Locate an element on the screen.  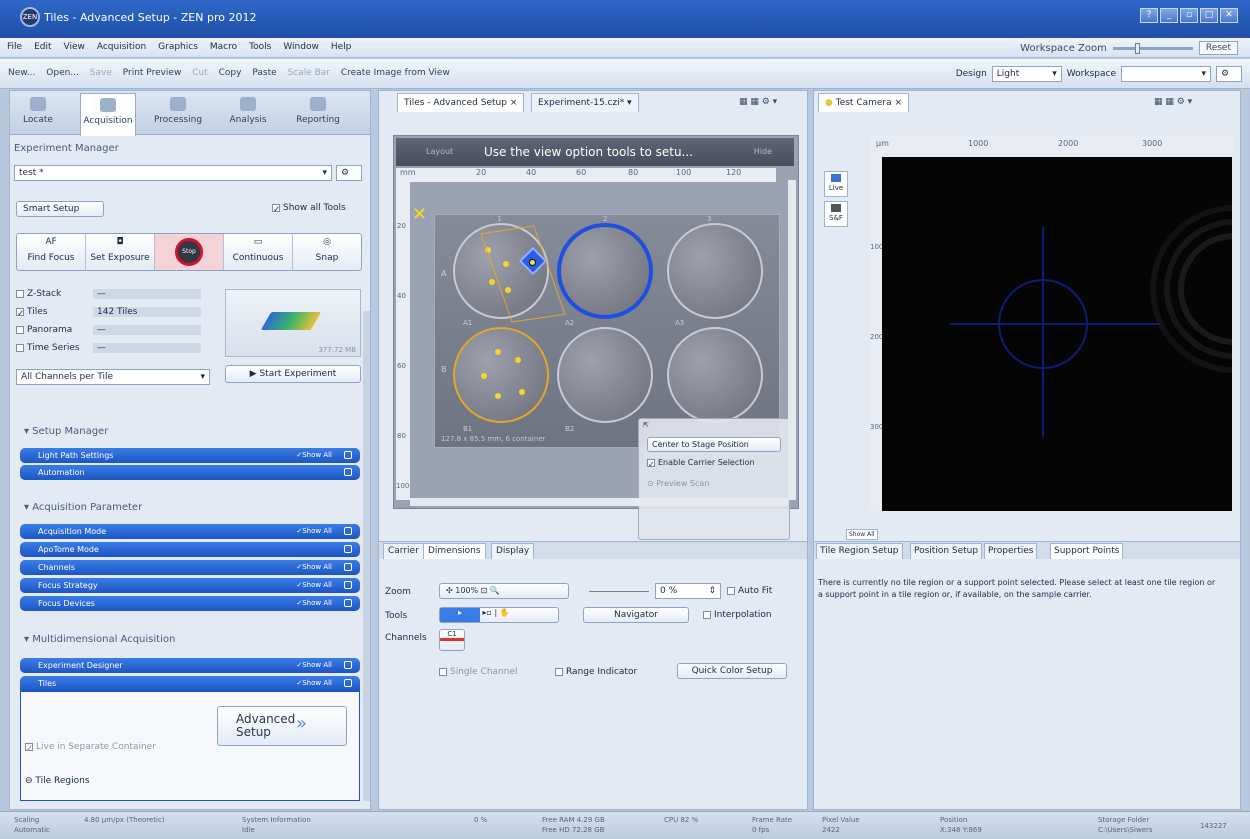
channels-per-tile-select: All Channels per Tile ▾ is located at coordinates (113, 377).